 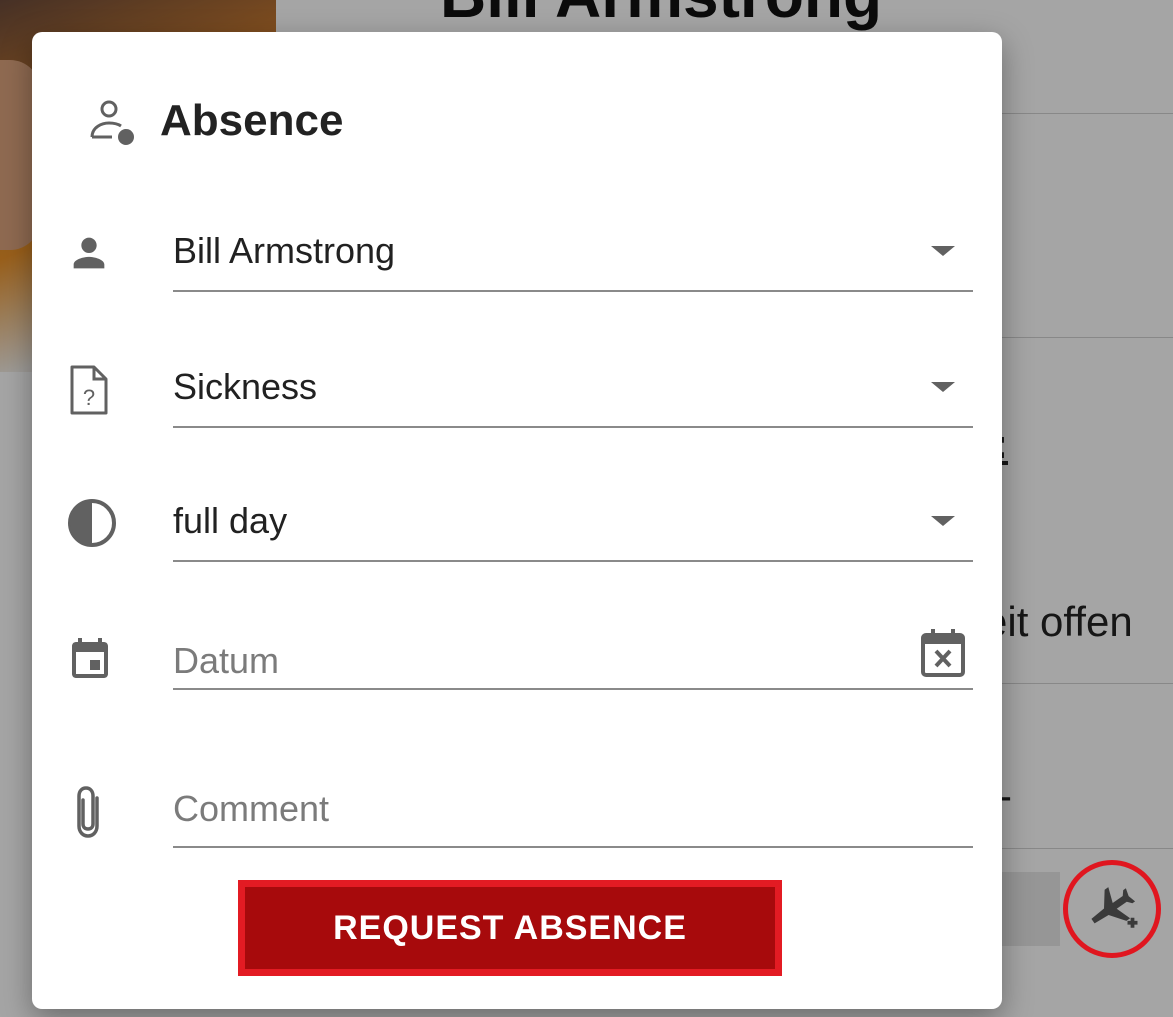 What do you see at coordinates (510, 928) in the screenshot?
I see `request-absence-button: REQUEST ABSENCE` at bounding box center [510, 928].